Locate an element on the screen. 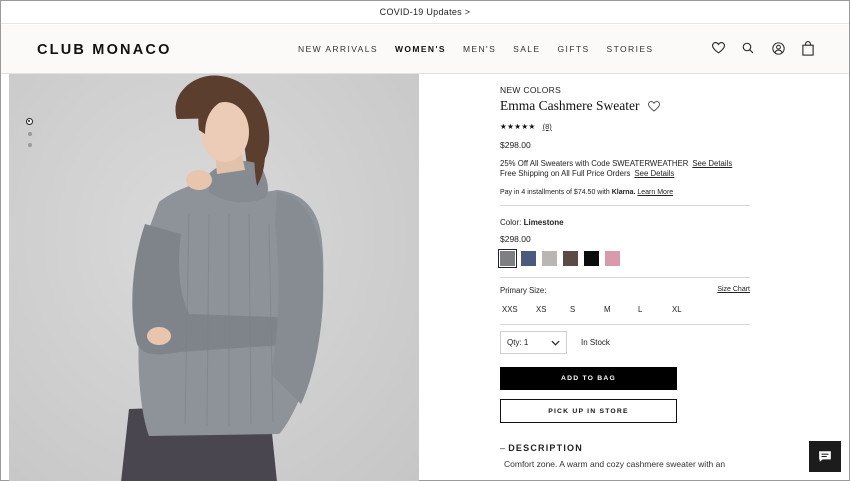 Image resolution: width=850 pixels, height=481 pixels. size-label: Primary Size: is located at coordinates (523, 290).